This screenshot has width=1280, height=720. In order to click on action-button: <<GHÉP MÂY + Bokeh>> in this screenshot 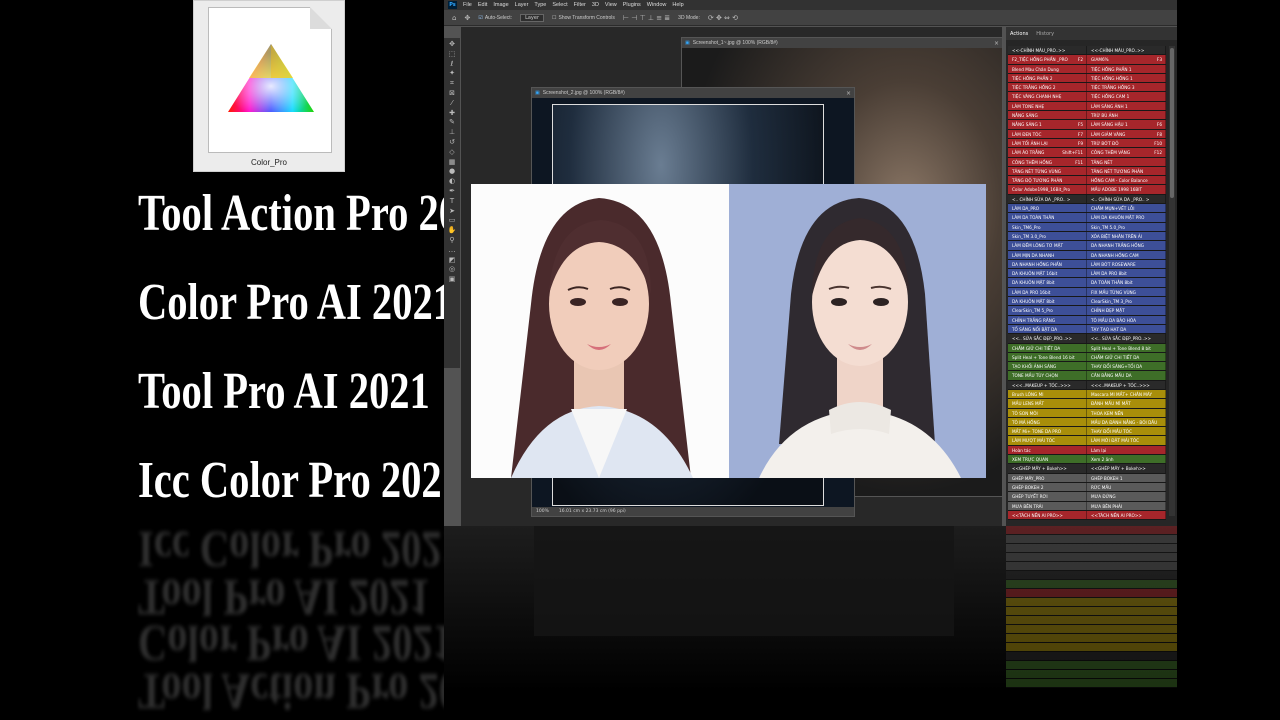, I will do `click(1047, 468)`.